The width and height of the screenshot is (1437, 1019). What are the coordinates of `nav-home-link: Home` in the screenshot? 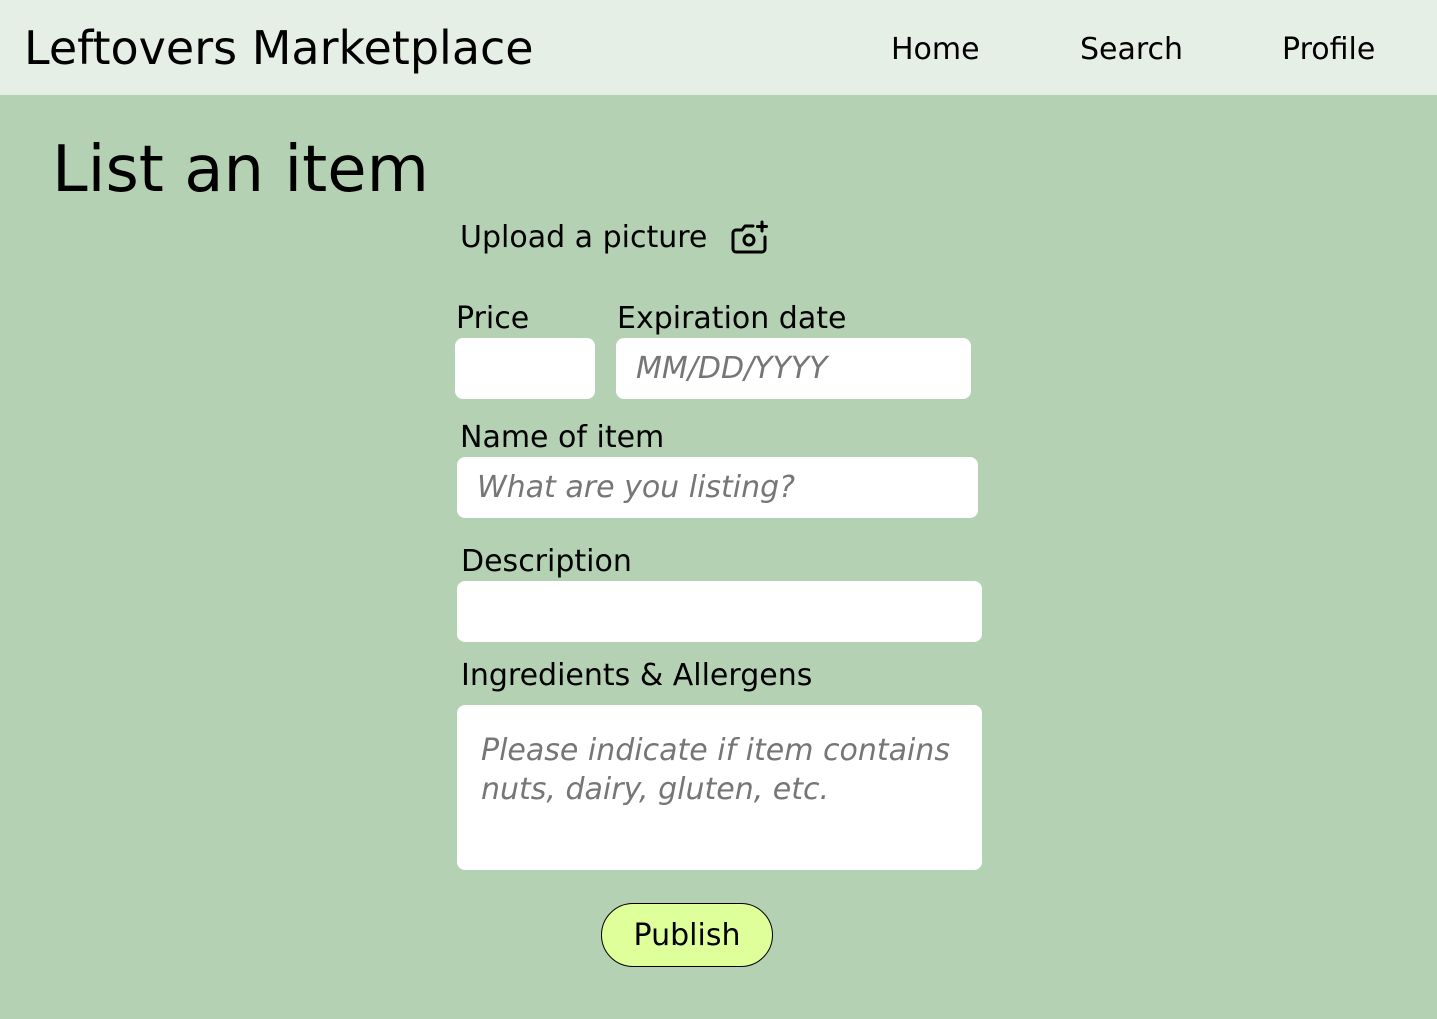 It's located at (935, 50).